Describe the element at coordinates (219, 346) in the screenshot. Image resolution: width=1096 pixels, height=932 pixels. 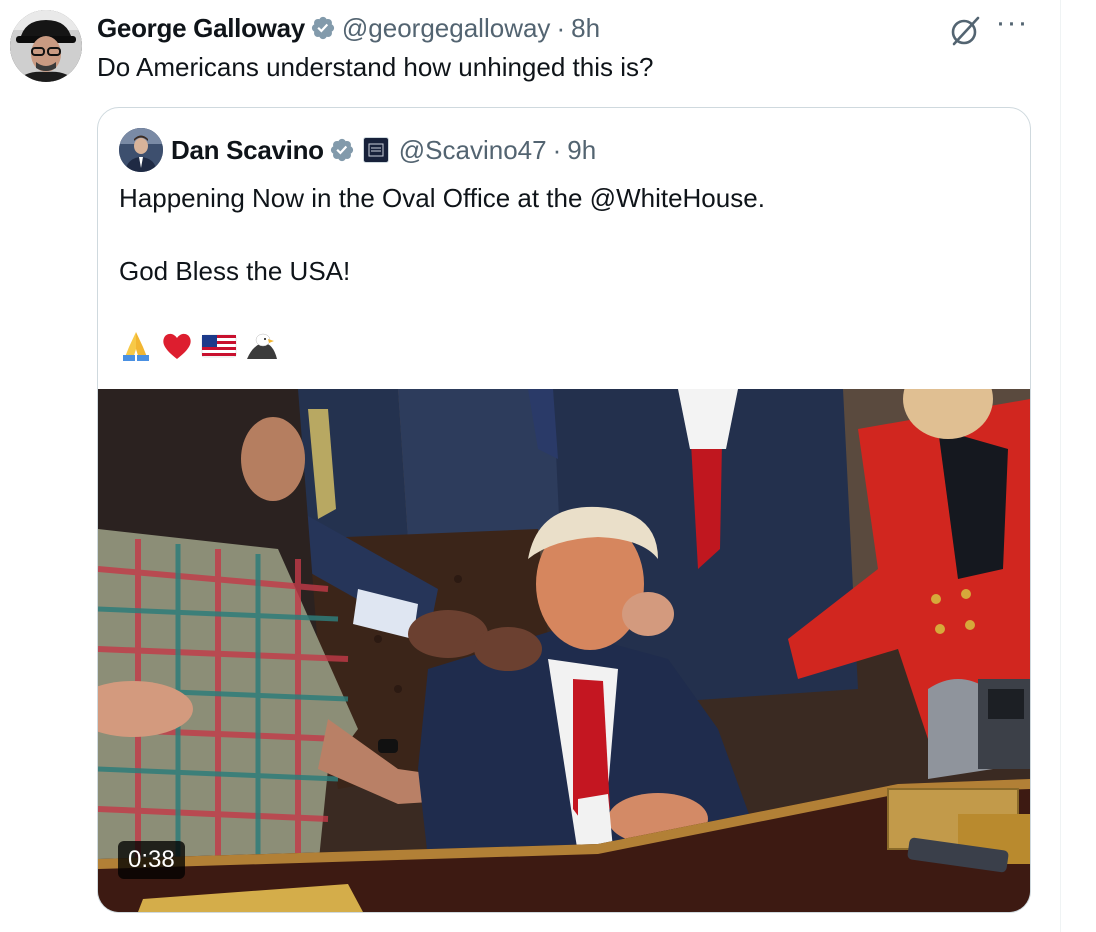
I see `us-flag-emoji` at that location.